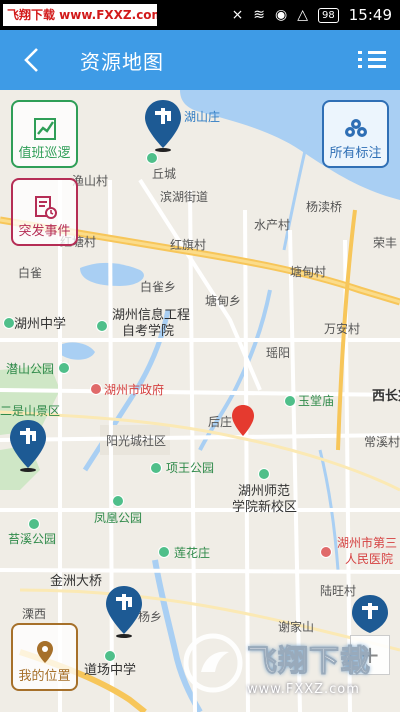 The height and width of the screenshot is (712, 400). What do you see at coordinates (367, 543) in the screenshot?
I see `map-label: 湖州市第三` at bounding box center [367, 543].